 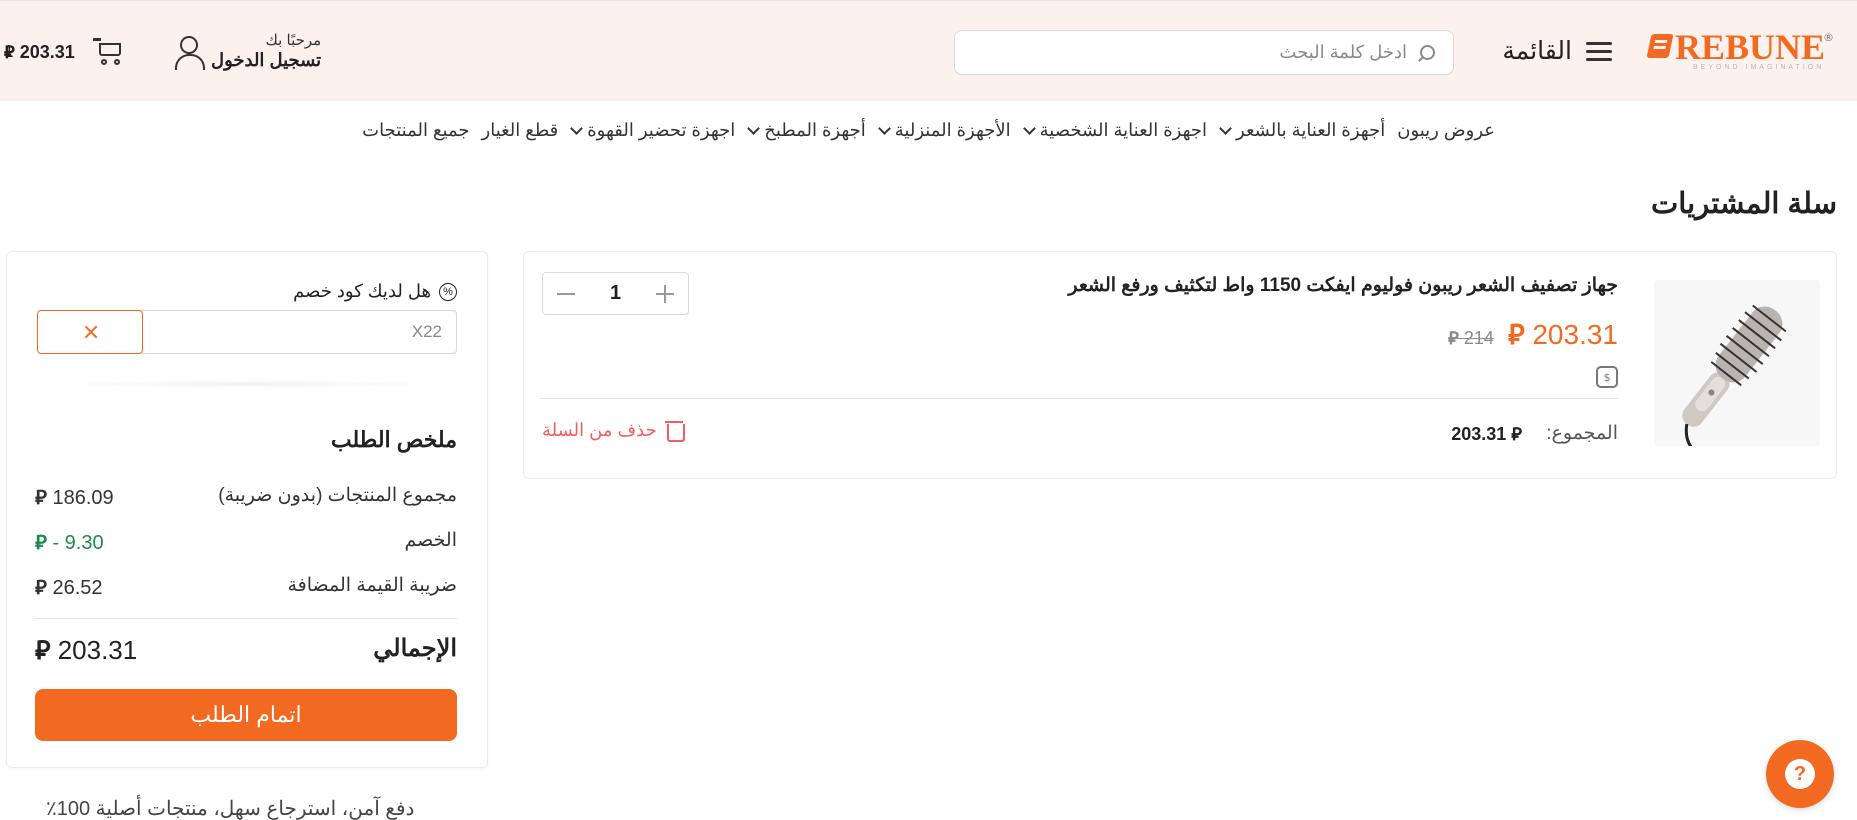 I want to click on summary-total-label: الإجمالي, so click(x=415, y=648).